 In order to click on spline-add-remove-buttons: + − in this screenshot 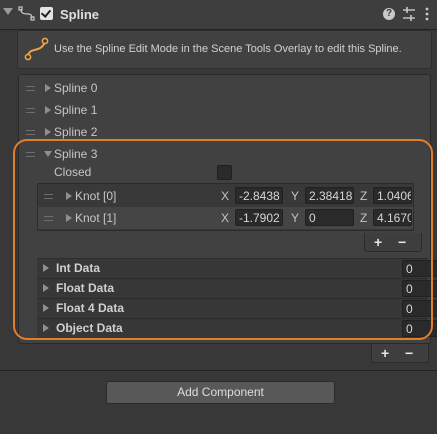, I will do `click(400, 353)`.